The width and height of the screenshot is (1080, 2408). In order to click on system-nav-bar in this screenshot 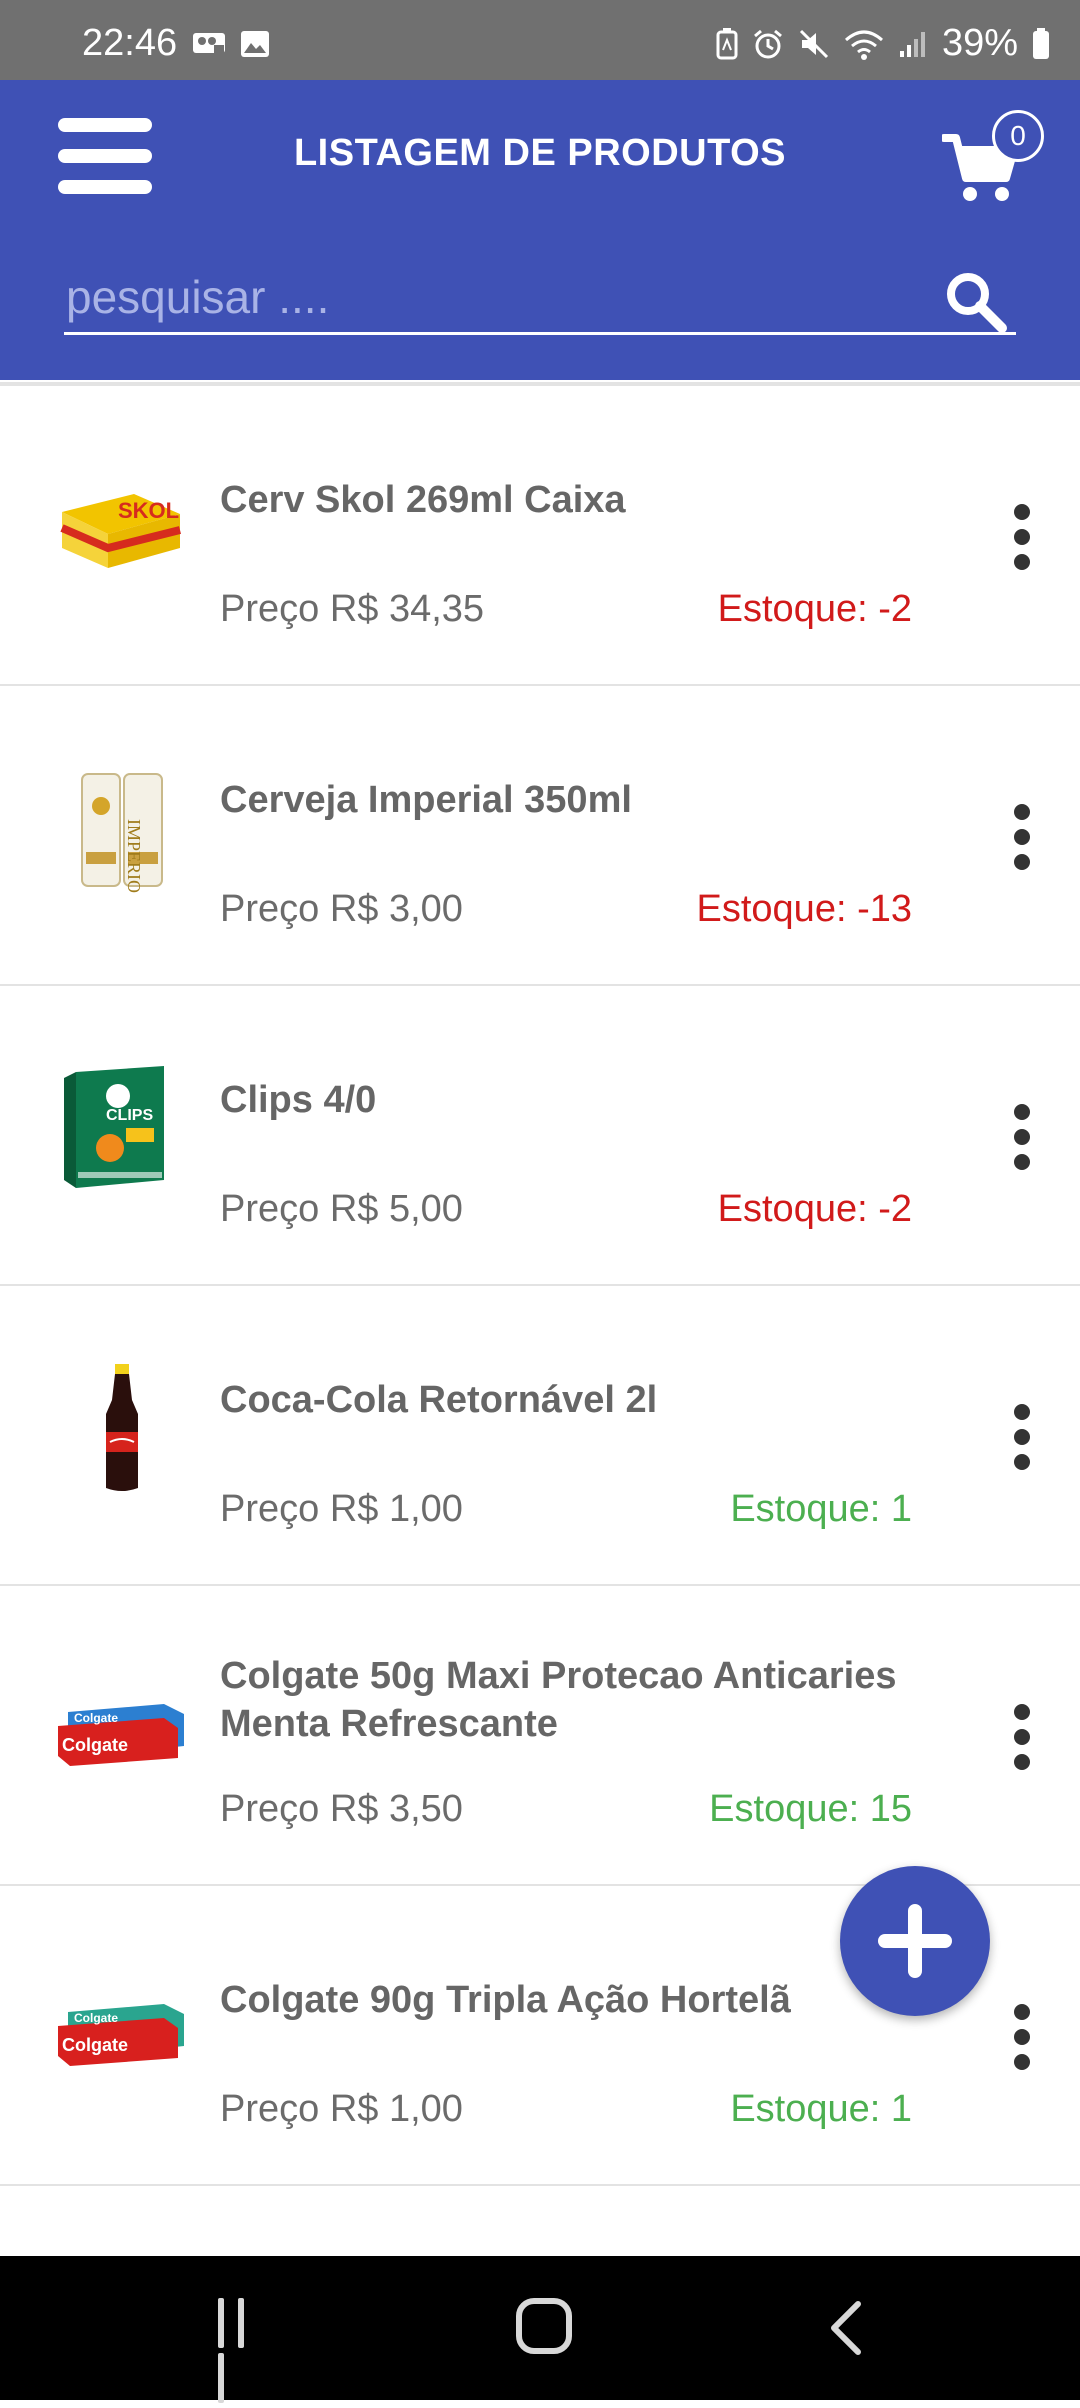, I will do `click(540, 2329)`.